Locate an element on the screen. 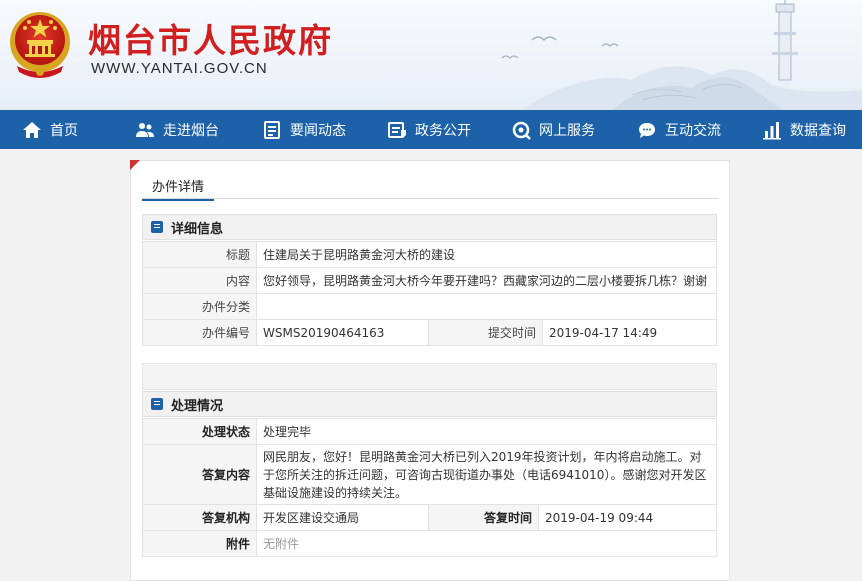  news-icon is located at coordinates (272, 129).